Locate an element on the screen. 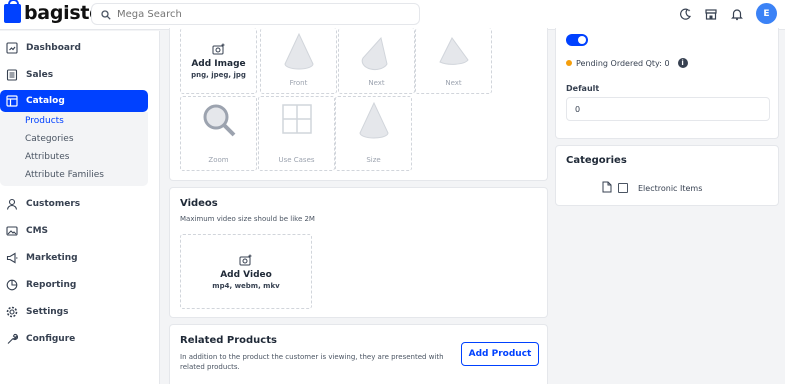 The height and width of the screenshot is (384, 785). avatar: E is located at coordinates (766, 13).